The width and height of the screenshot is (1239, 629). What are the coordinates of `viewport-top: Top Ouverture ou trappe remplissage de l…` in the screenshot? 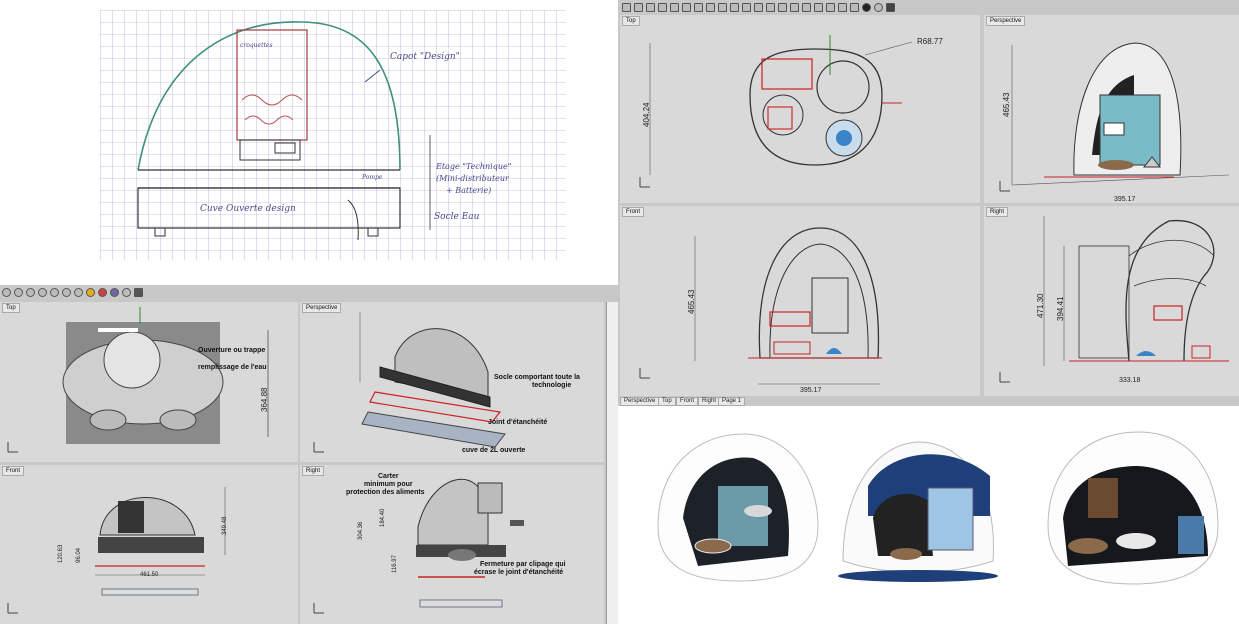 It's located at (149, 382).